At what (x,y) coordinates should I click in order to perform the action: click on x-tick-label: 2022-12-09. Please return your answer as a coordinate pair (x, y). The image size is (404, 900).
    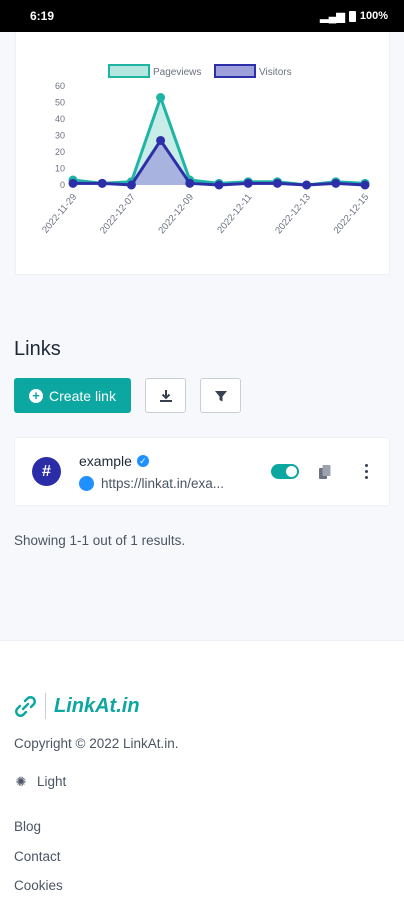
    Looking at the image, I should click on (176, 214).